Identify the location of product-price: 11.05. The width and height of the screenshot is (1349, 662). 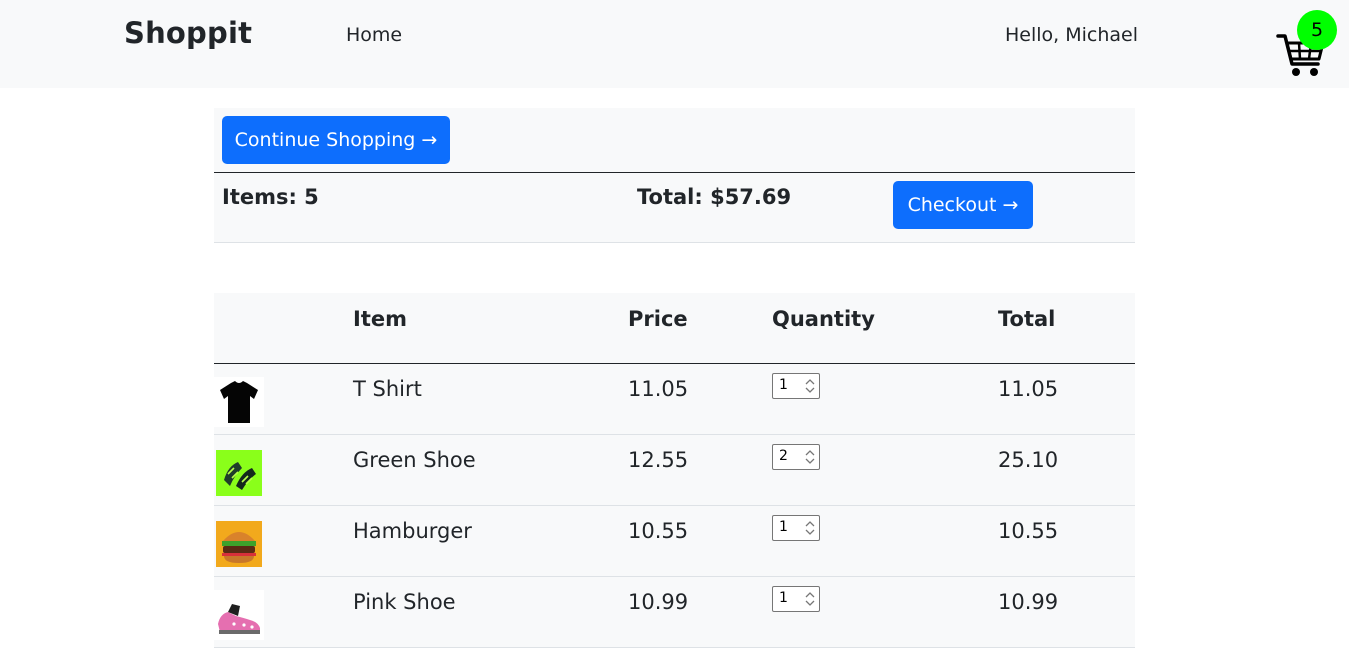
(700, 399).